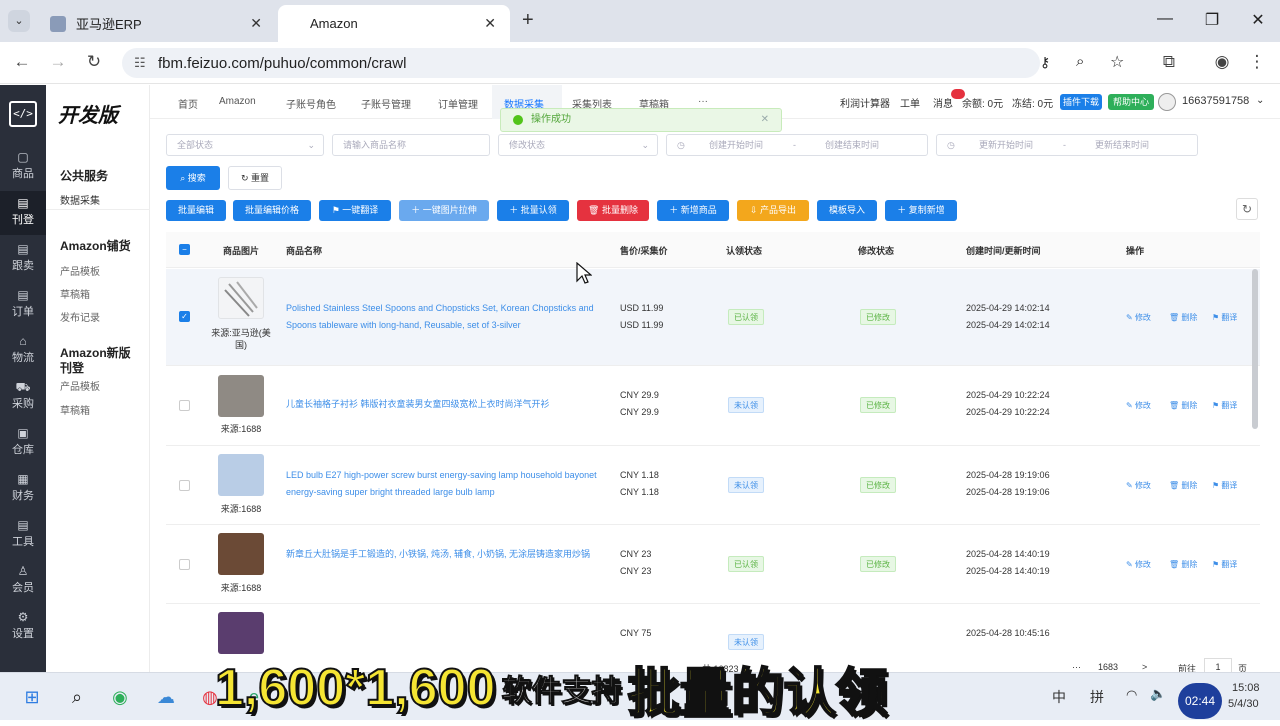  What do you see at coordinates (1080, 61) in the screenshot?
I see `zoom-icon: ⌕` at bounding box center [1080, 61].